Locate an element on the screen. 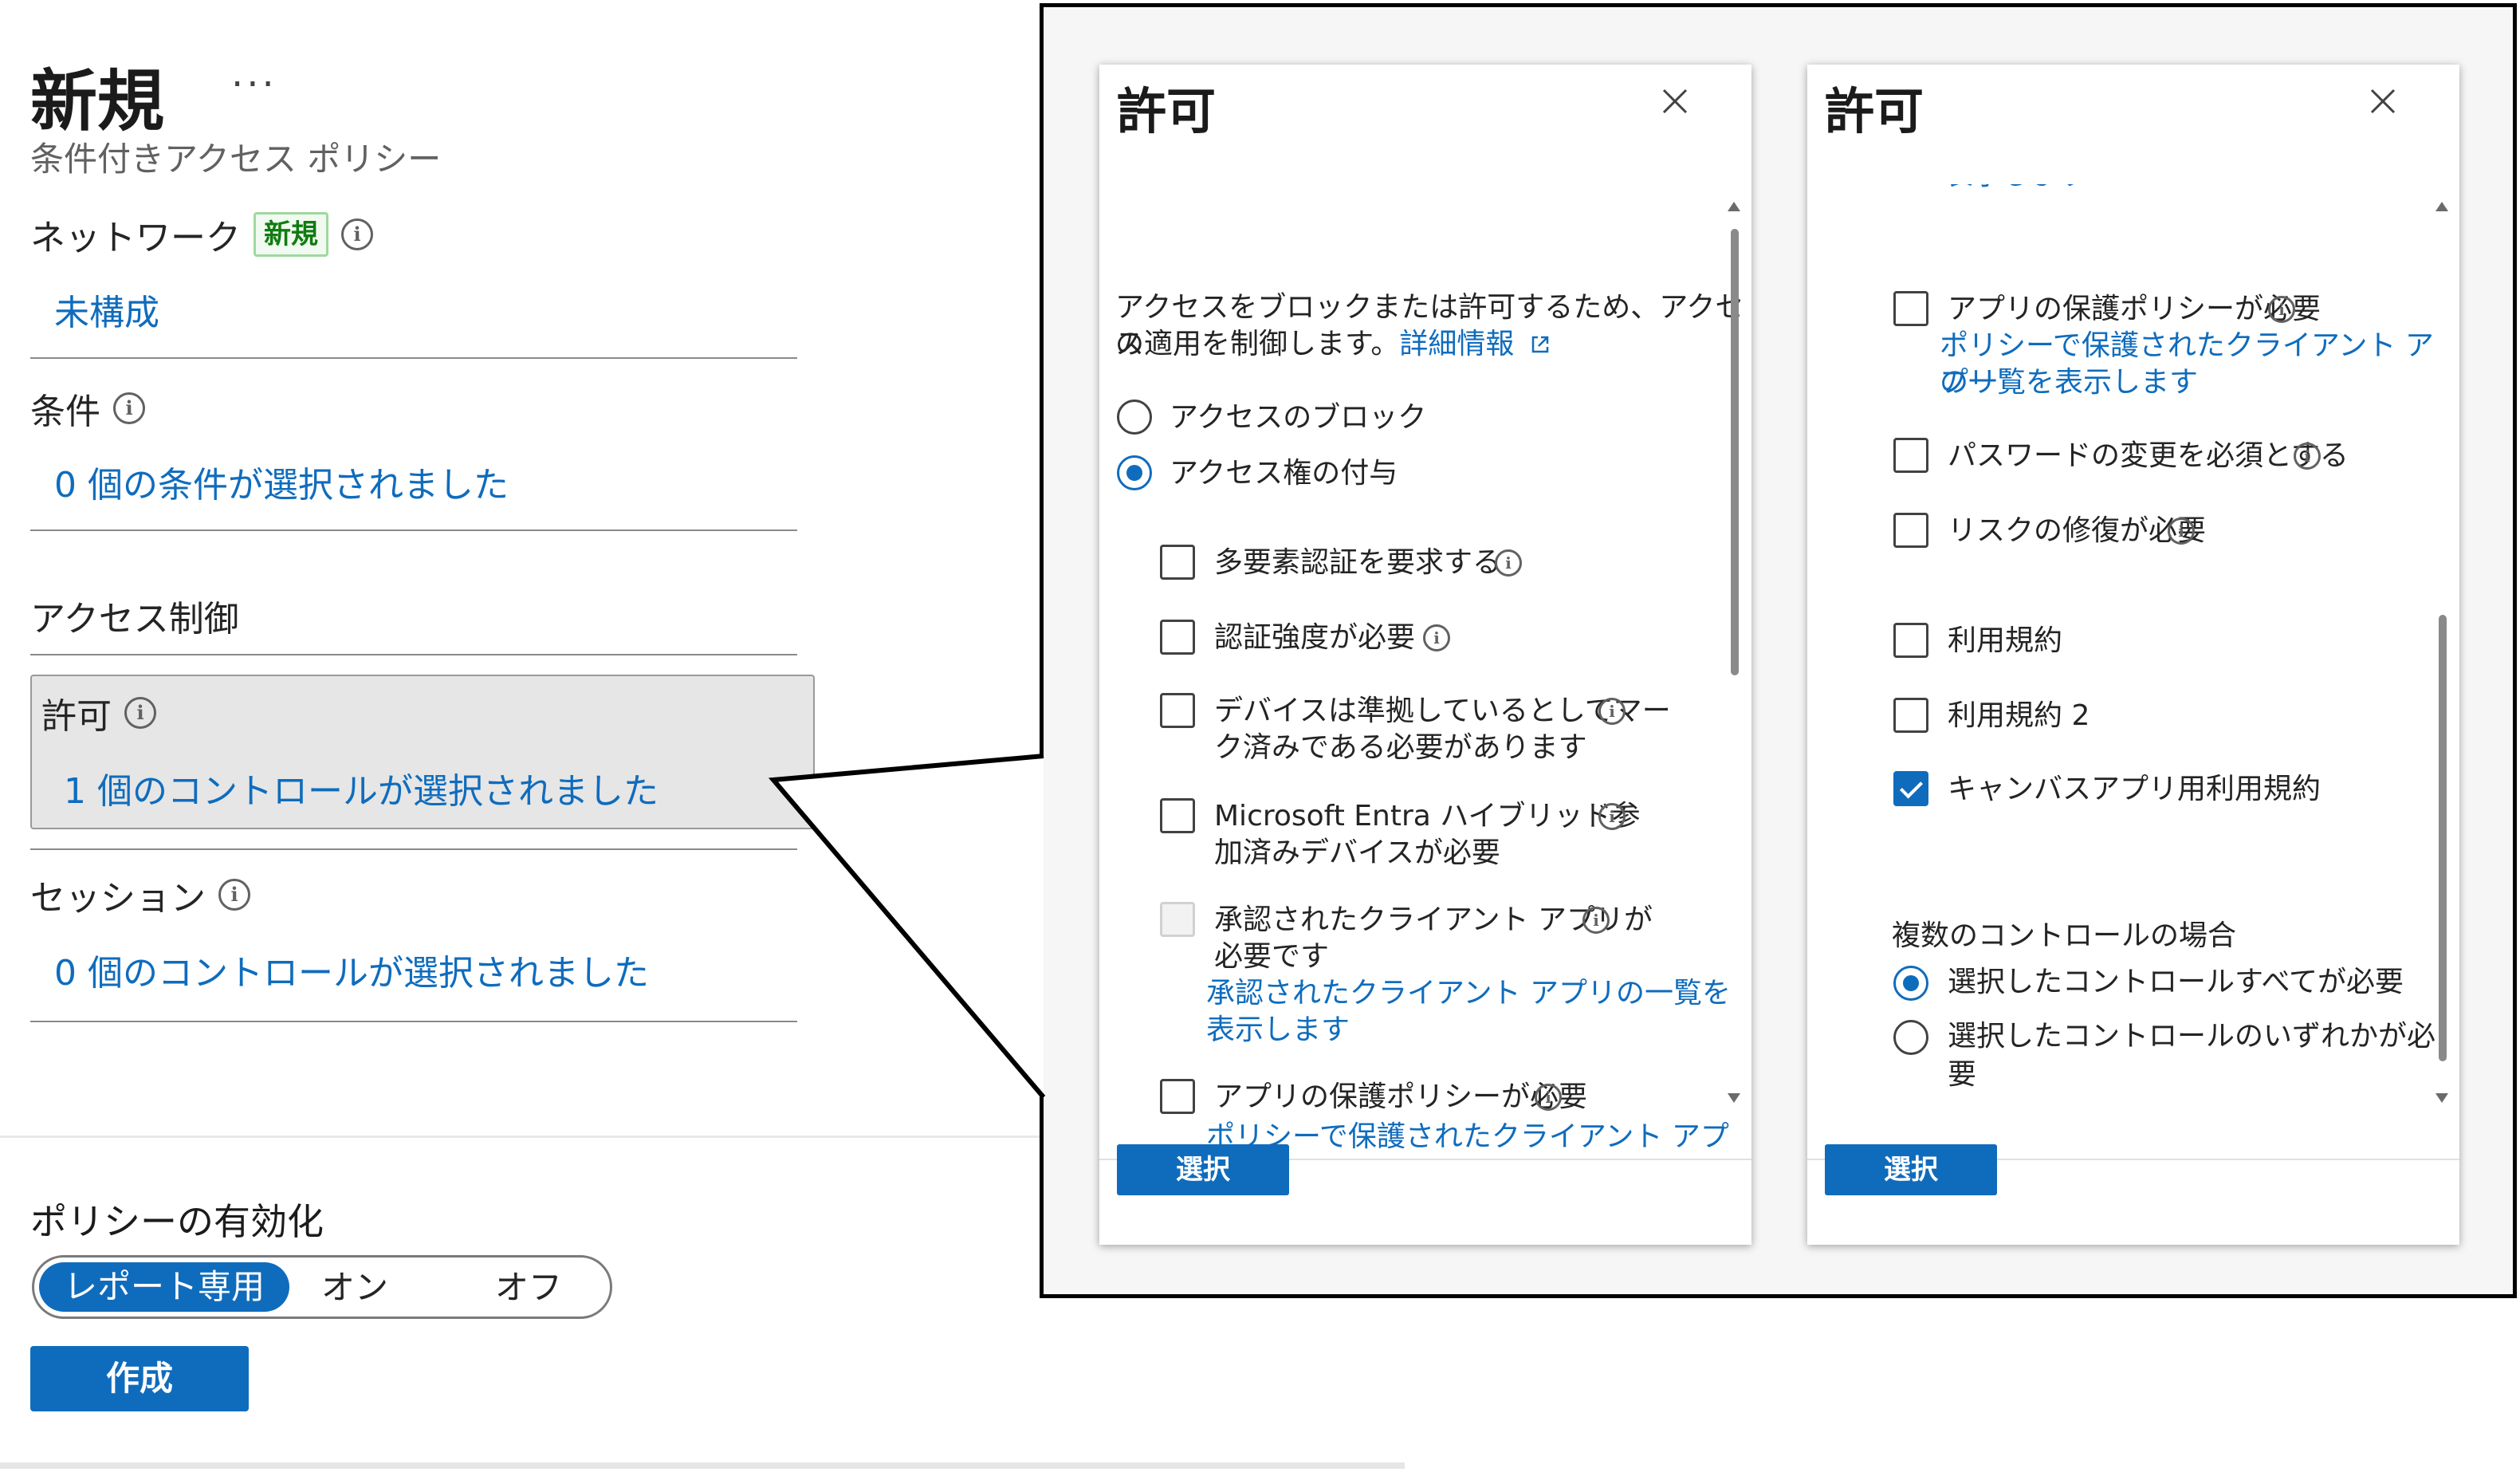  radio-block-access is located at coordinates (1134, 418).